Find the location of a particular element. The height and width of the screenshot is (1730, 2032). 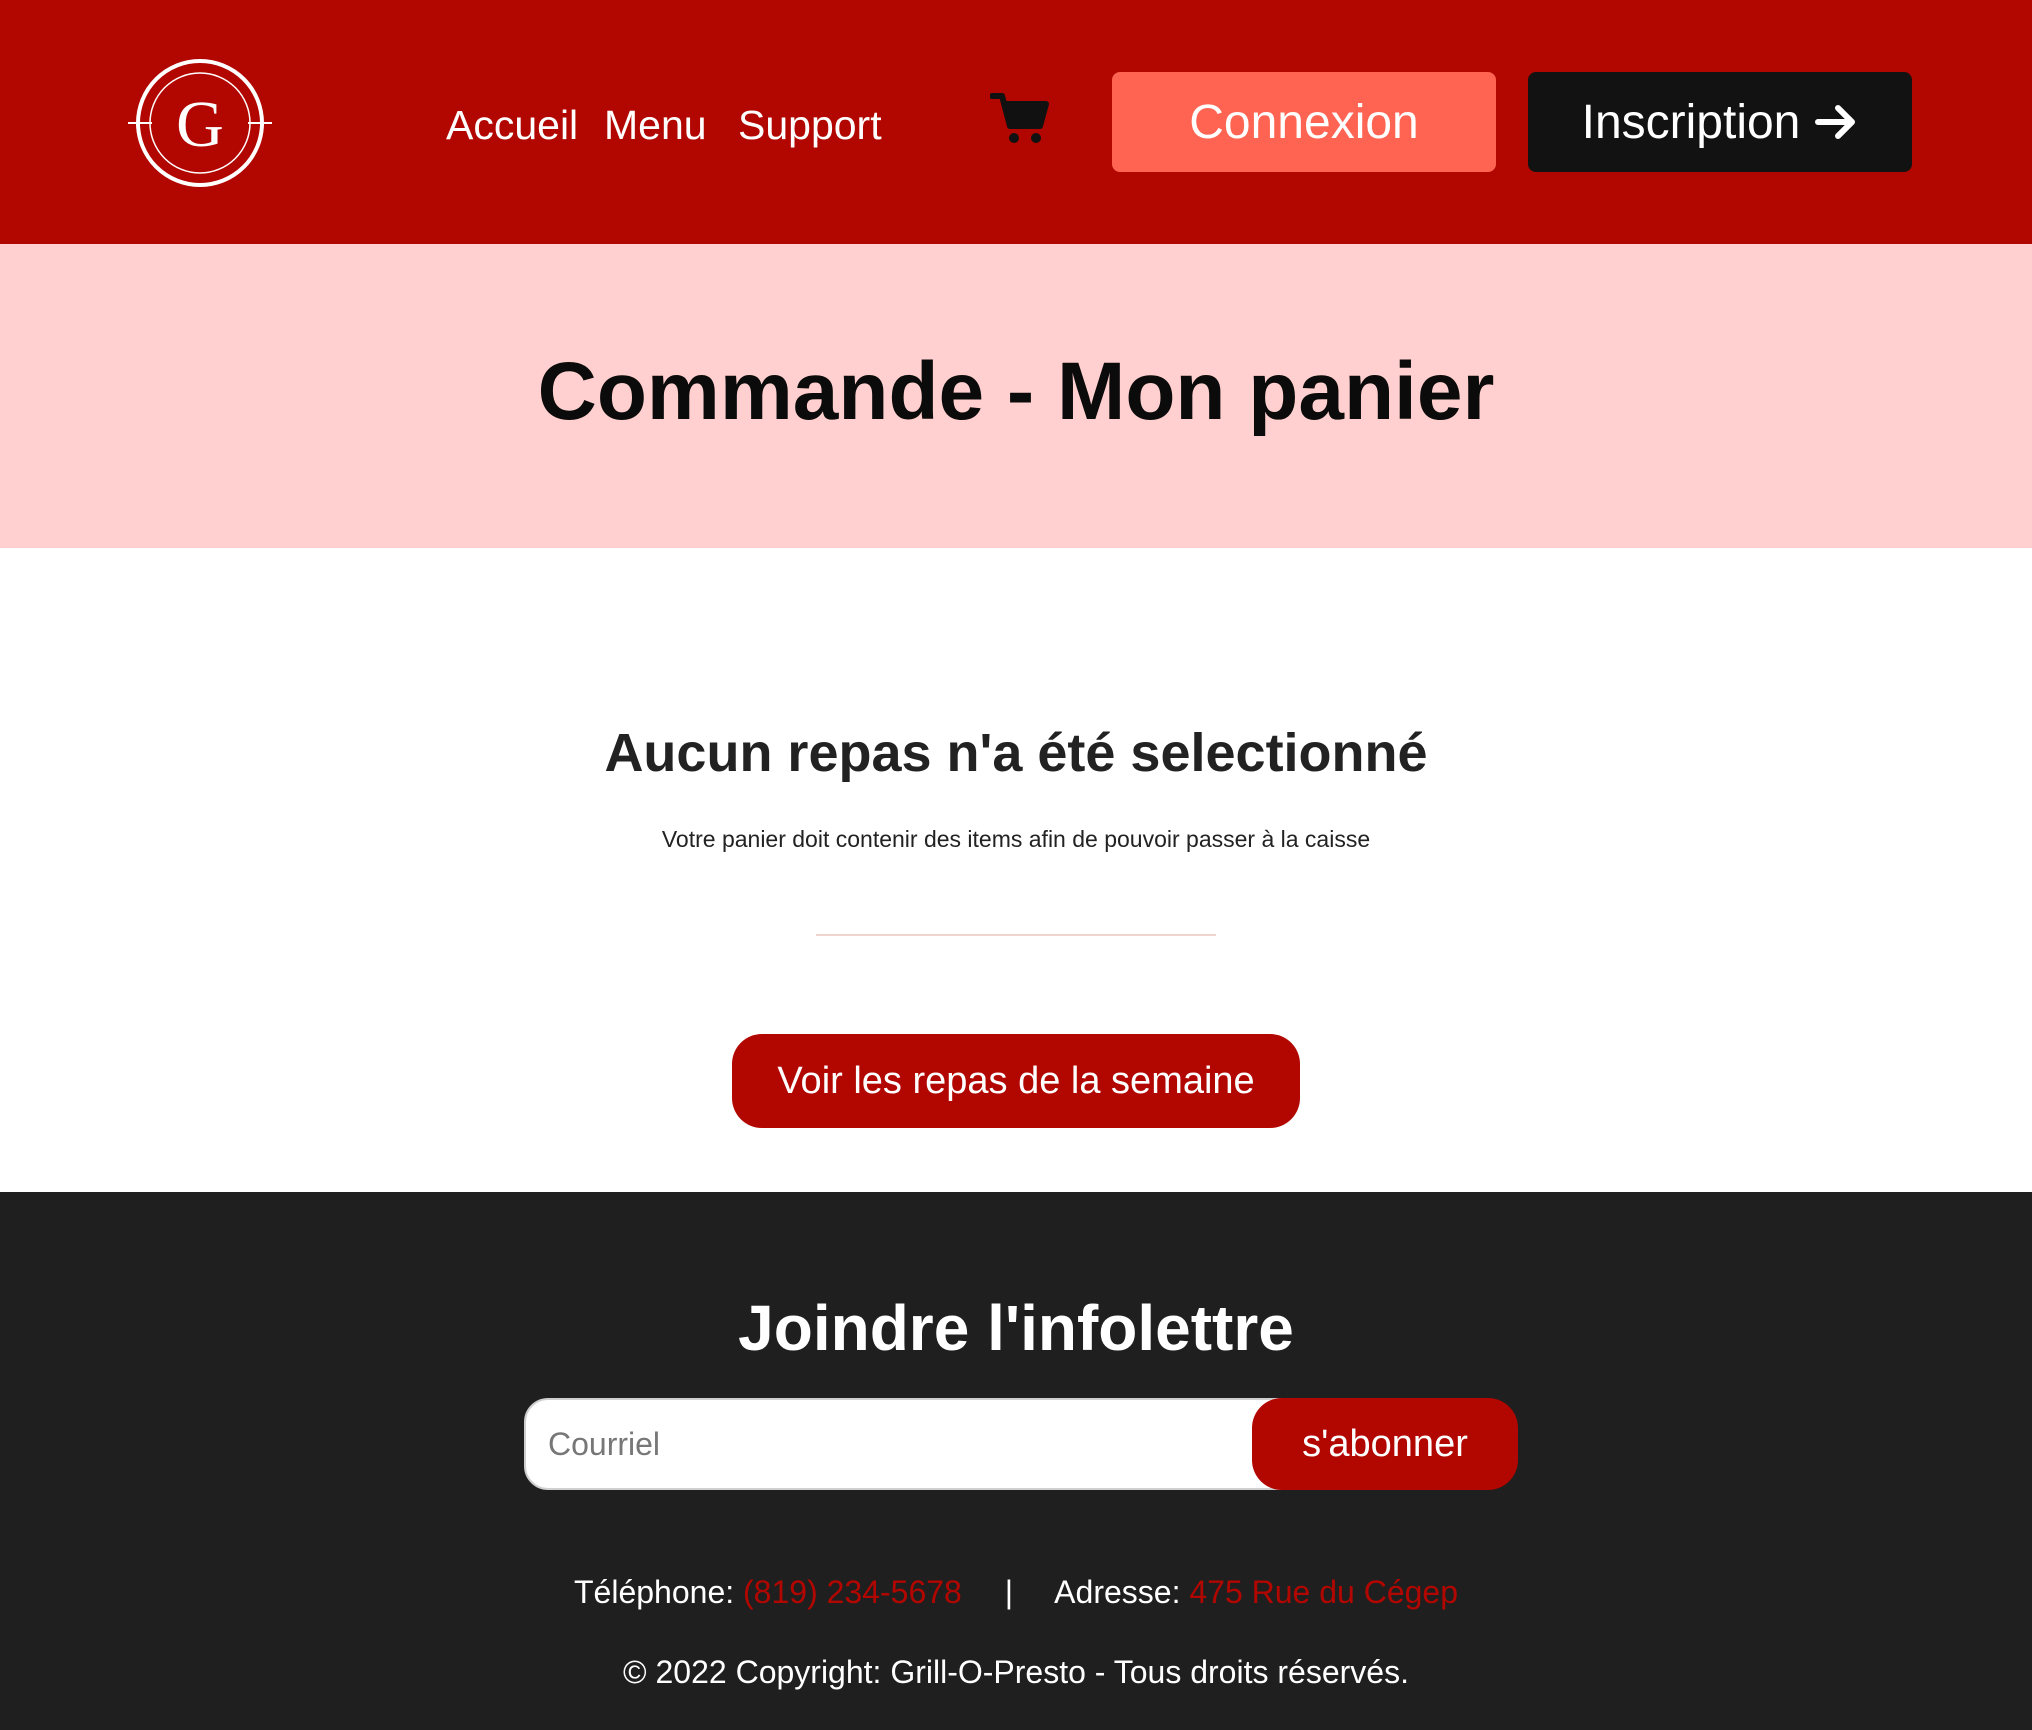

phone-label: Téléphone: is located at coordinates (654, 1592).